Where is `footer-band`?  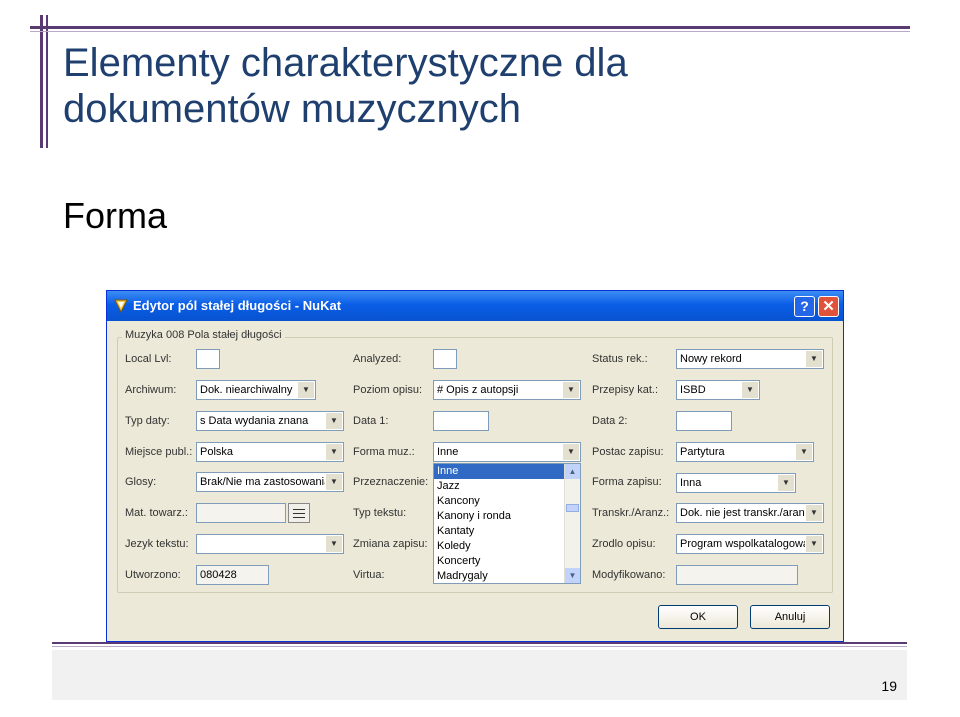 footer-band is located at coordinates (479, 675).